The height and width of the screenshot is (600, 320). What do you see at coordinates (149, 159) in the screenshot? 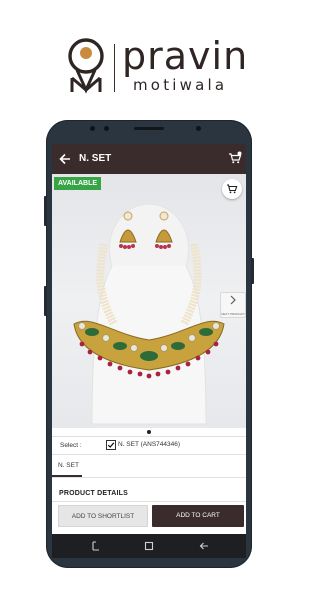
I see `app-bar: N. SET` at bounding box center [149, 159].